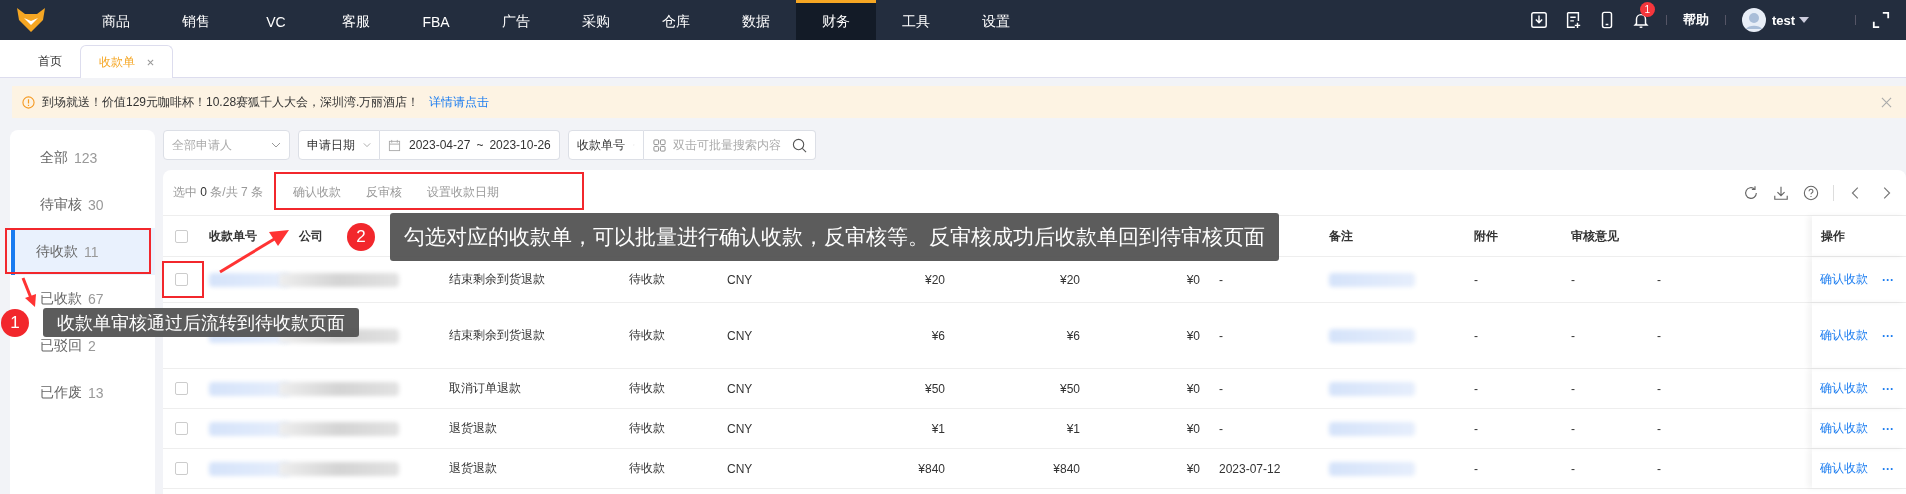 This screenshot has height=494, width=1906. What do you see at coordinates (470, 145) in the screenshot?
I see `date-range-field: 2023-04-27 ~ 2023-10-26` at bounding box center [470, 145].